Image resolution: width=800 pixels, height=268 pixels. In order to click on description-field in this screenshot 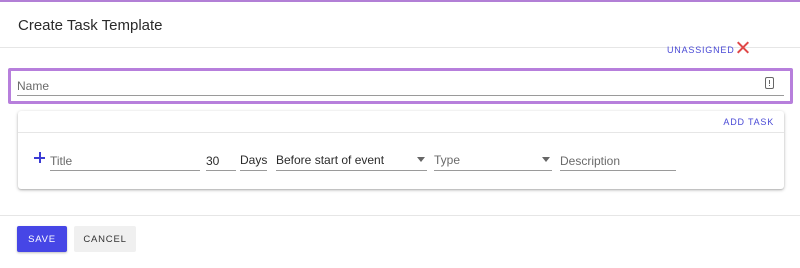, I will do `click(618, 160)`.